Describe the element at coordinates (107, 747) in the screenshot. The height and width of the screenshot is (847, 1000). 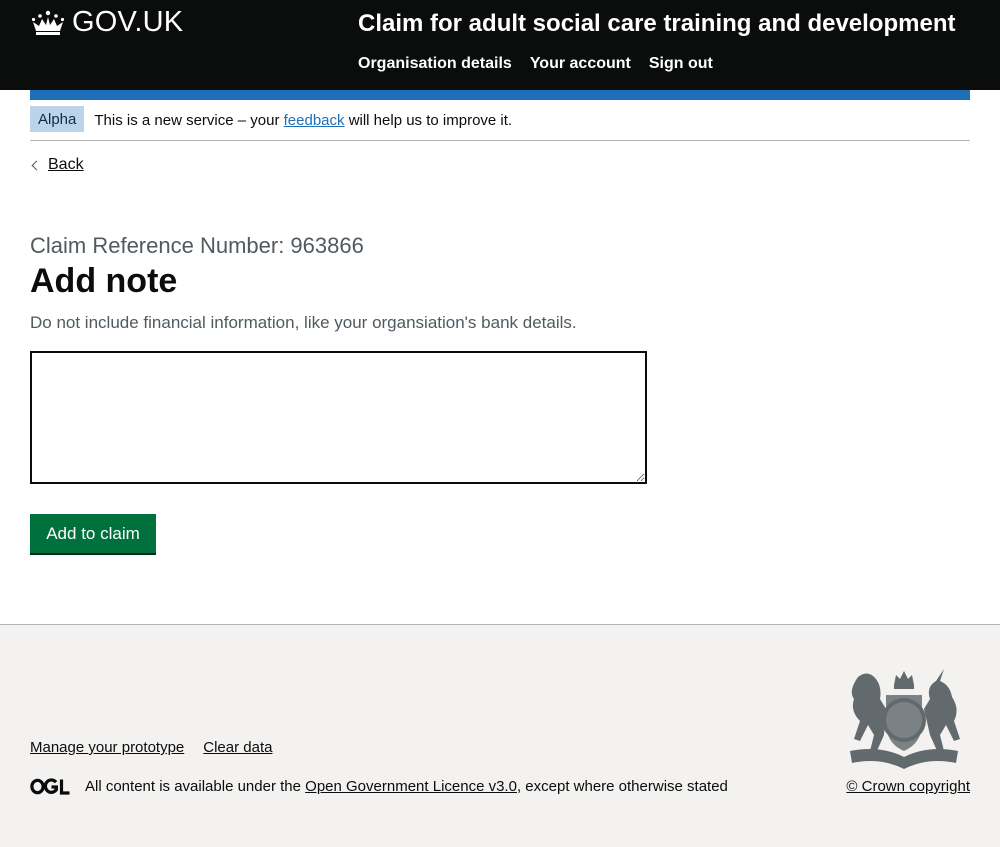
I see `footer-link-manage-prototype: Manage your prototype` at that location.